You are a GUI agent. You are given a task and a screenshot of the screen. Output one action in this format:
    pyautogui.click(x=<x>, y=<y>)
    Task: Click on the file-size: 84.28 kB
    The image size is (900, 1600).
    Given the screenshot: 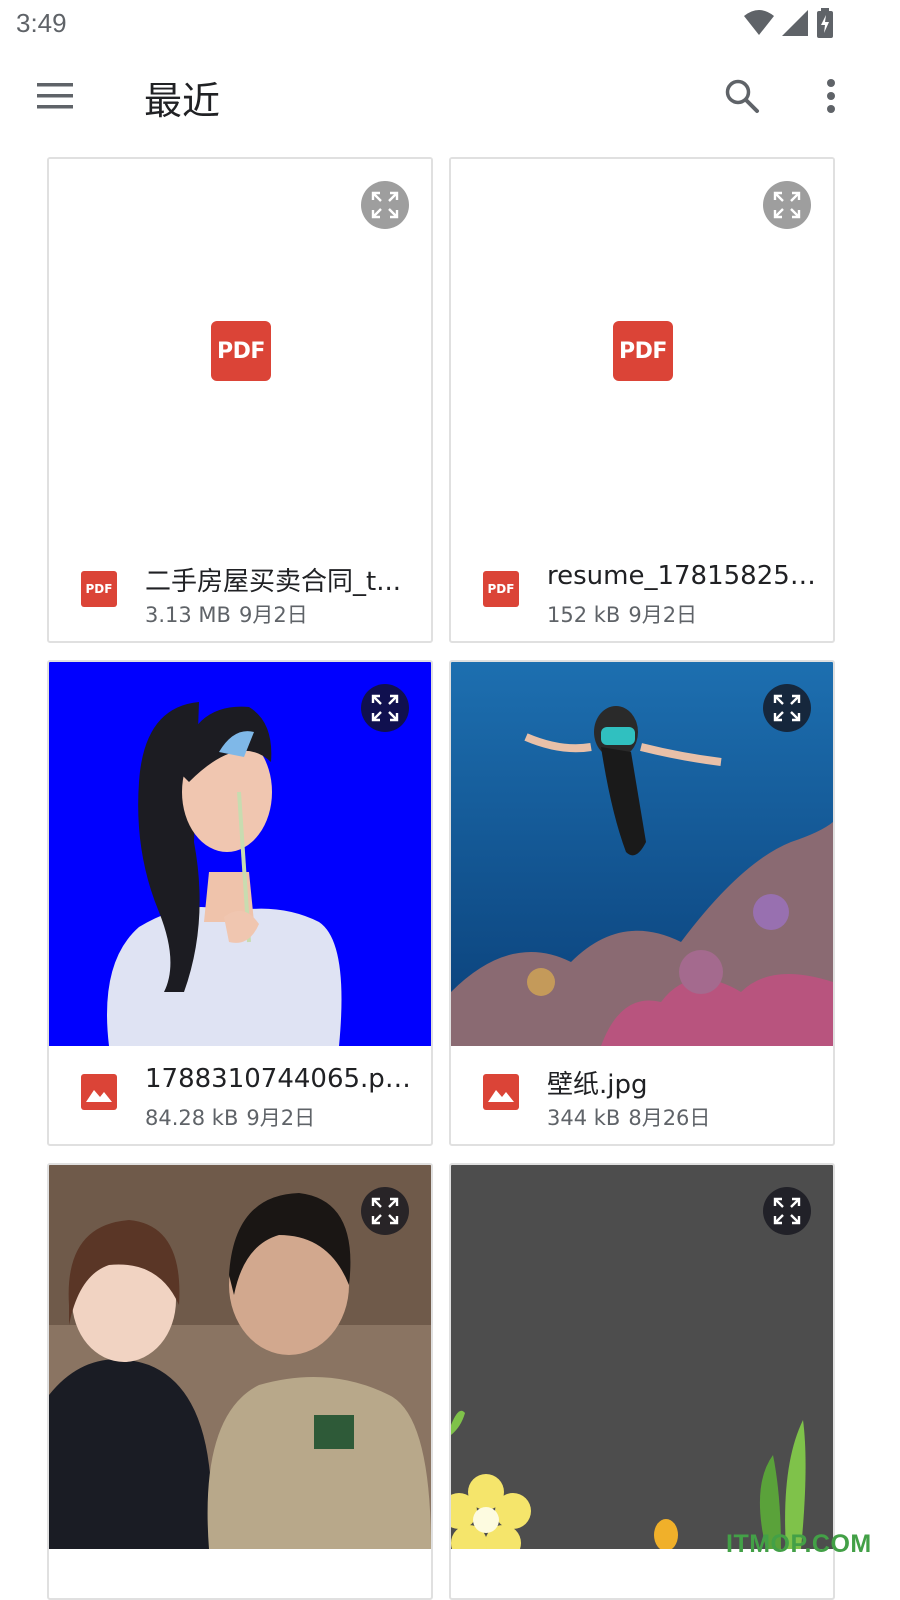 What is the action you would take?
    pyautogui.click(x=192, y=1118)
    